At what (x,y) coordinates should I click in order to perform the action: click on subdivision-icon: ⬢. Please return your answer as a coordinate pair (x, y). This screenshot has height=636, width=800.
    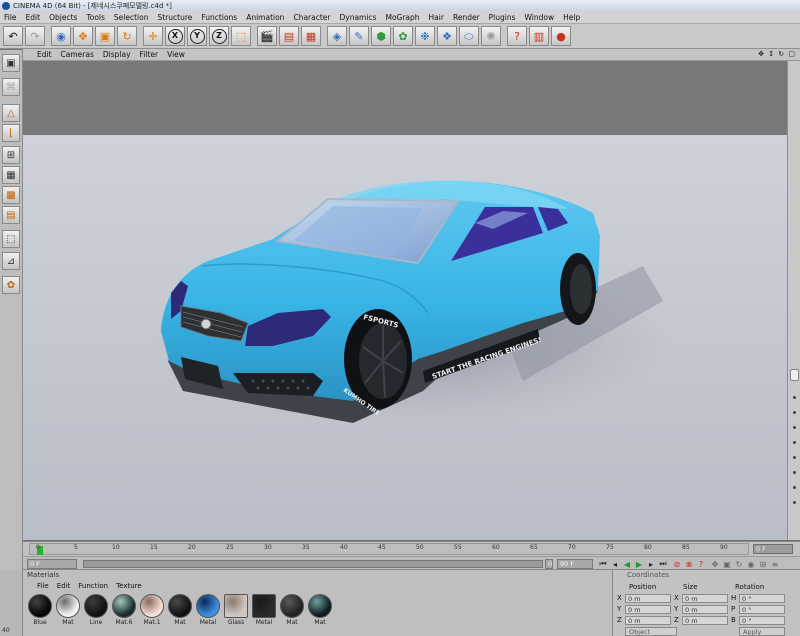
    Looking at the image, I should click on (381, 36).